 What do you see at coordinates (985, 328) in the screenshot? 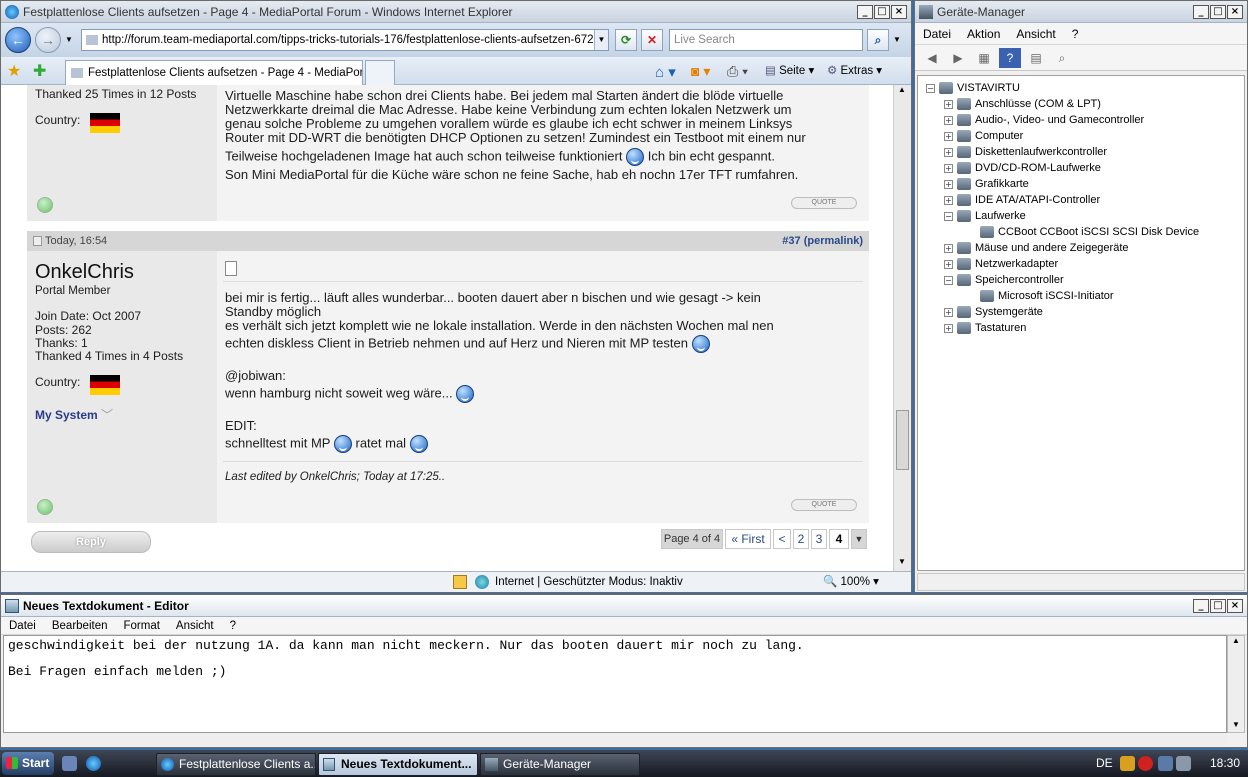
I see `tree-item-keyboards: + Tastaturen` at bounding box center [985, 328].